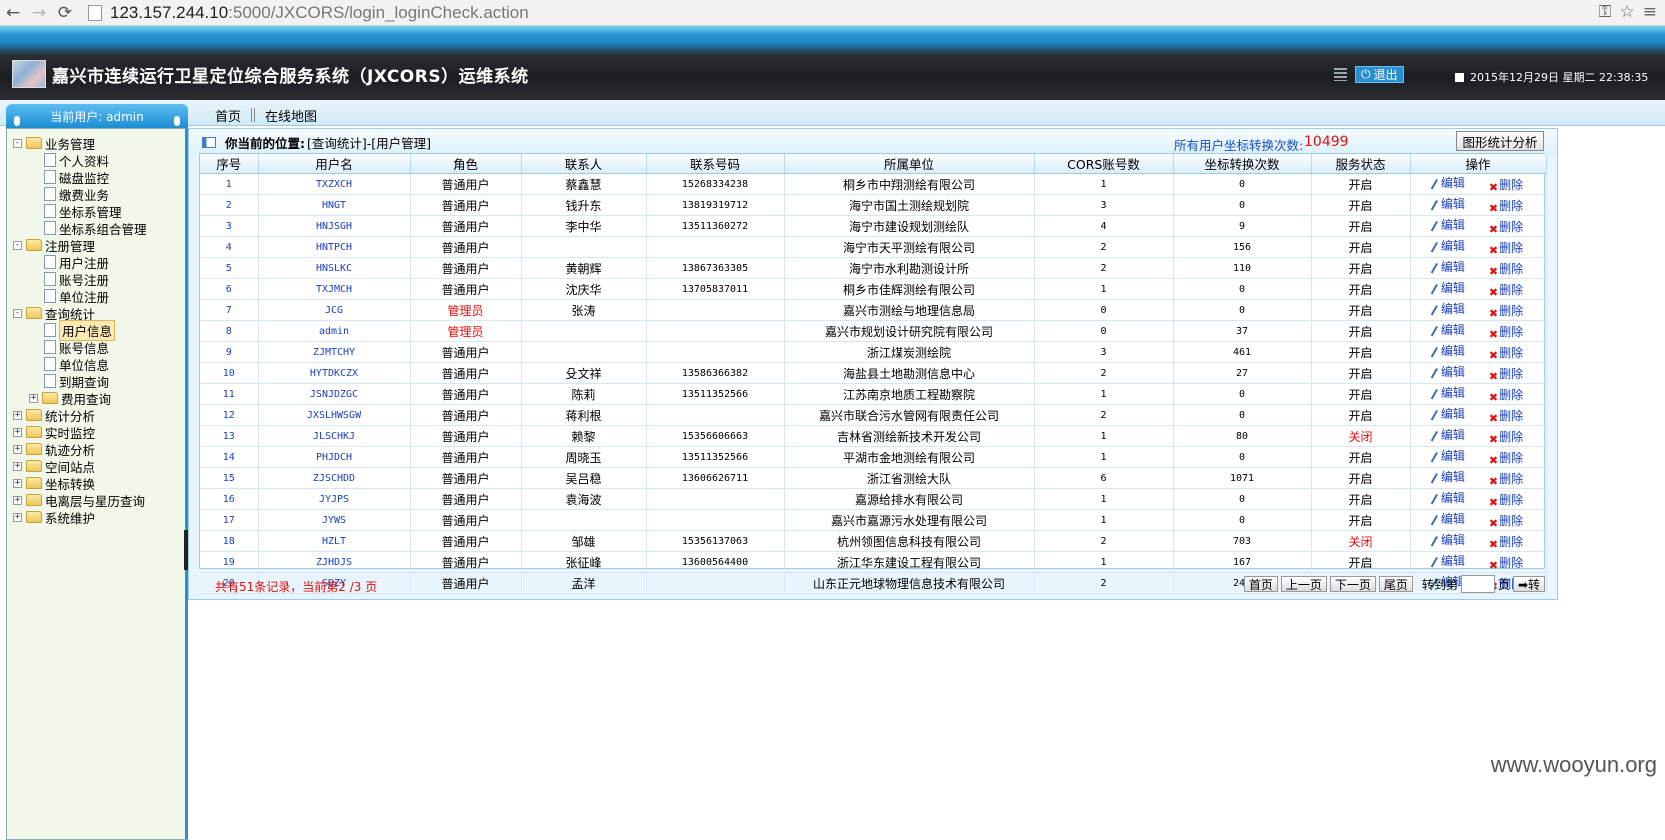 This screenshot has height=840, width=1665. Describe the element at coordinates (76, 194) in the screenshot. I see `sidebar-item: 缴费业务` at that location.